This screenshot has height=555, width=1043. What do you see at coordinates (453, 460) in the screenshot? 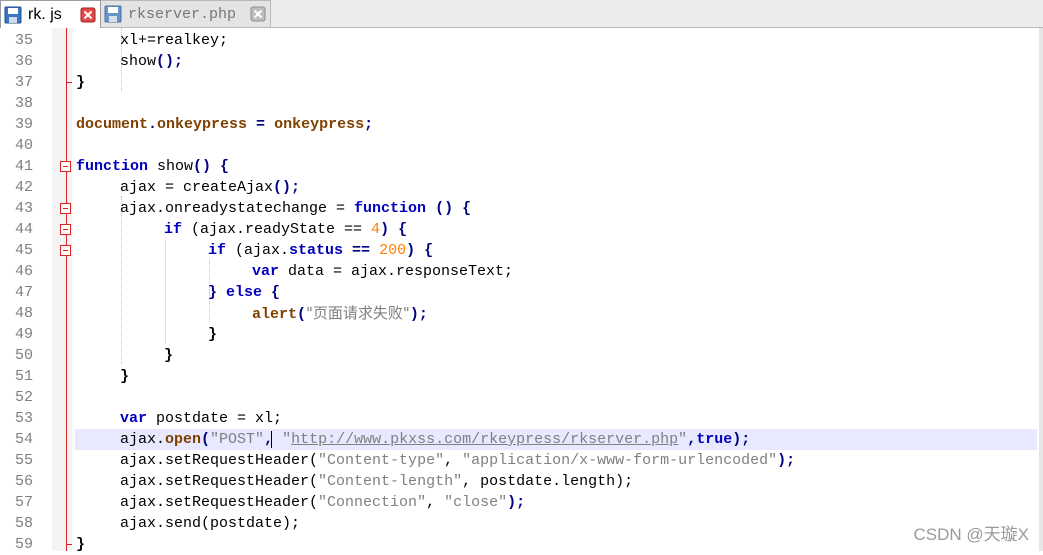
I see `code-text: ,` at bounding box center [453, 460].